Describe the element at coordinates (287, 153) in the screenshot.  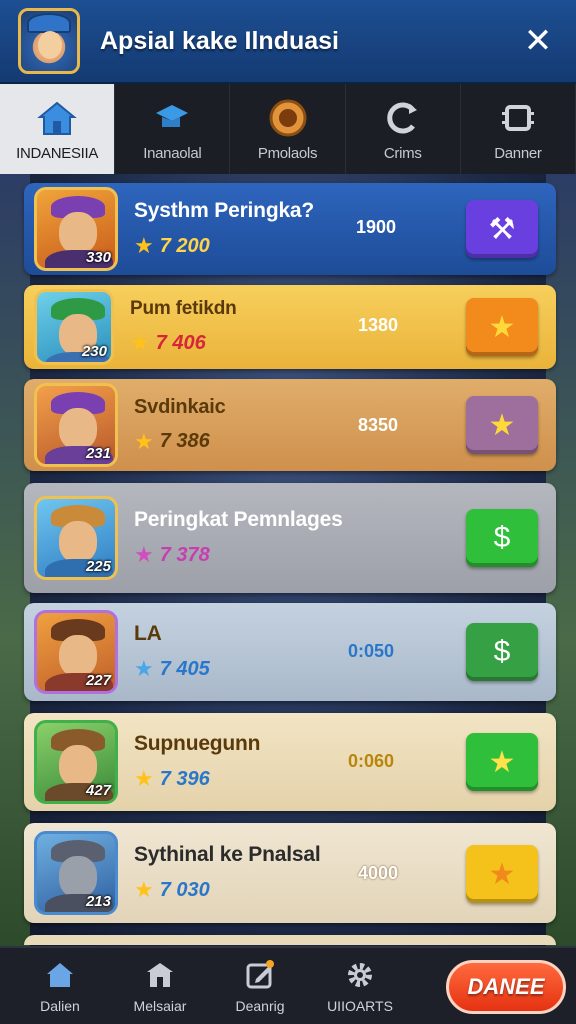
I see `tab-label: Pmolaols` at that location.